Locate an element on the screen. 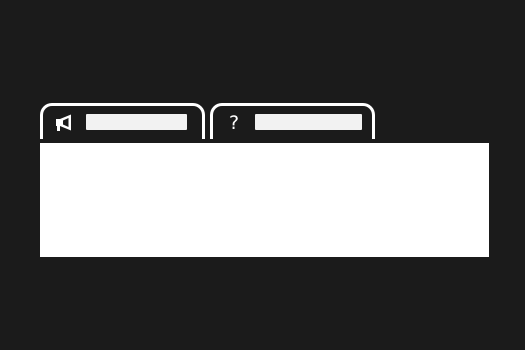 The width and height of the screenshot is (525, 350). tab-announcements is located at coordinates (122, 121).